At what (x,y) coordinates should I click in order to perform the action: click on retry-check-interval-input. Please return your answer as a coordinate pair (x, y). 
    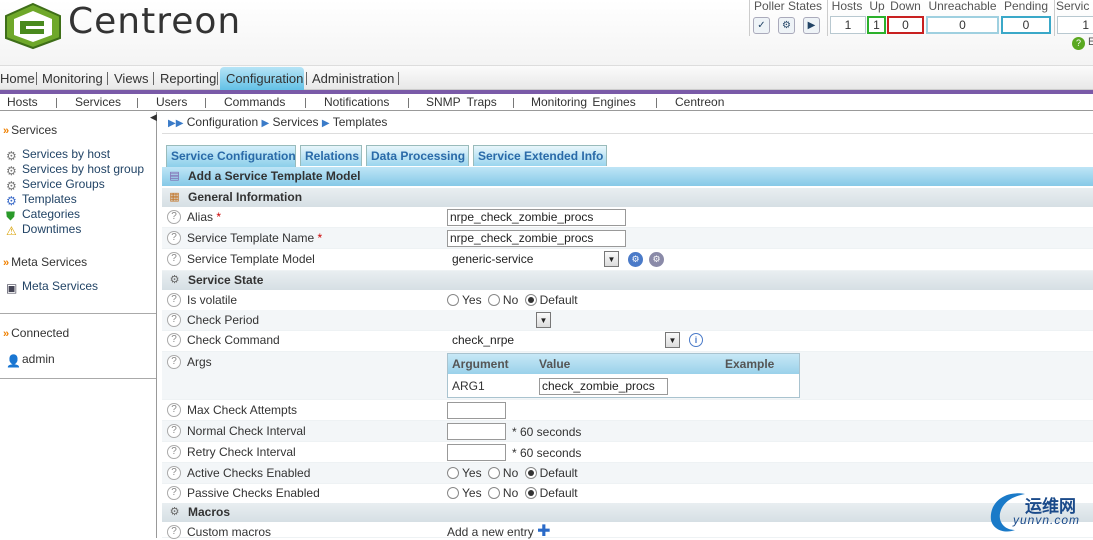
    Looking at the image, I should click on (476, 452).